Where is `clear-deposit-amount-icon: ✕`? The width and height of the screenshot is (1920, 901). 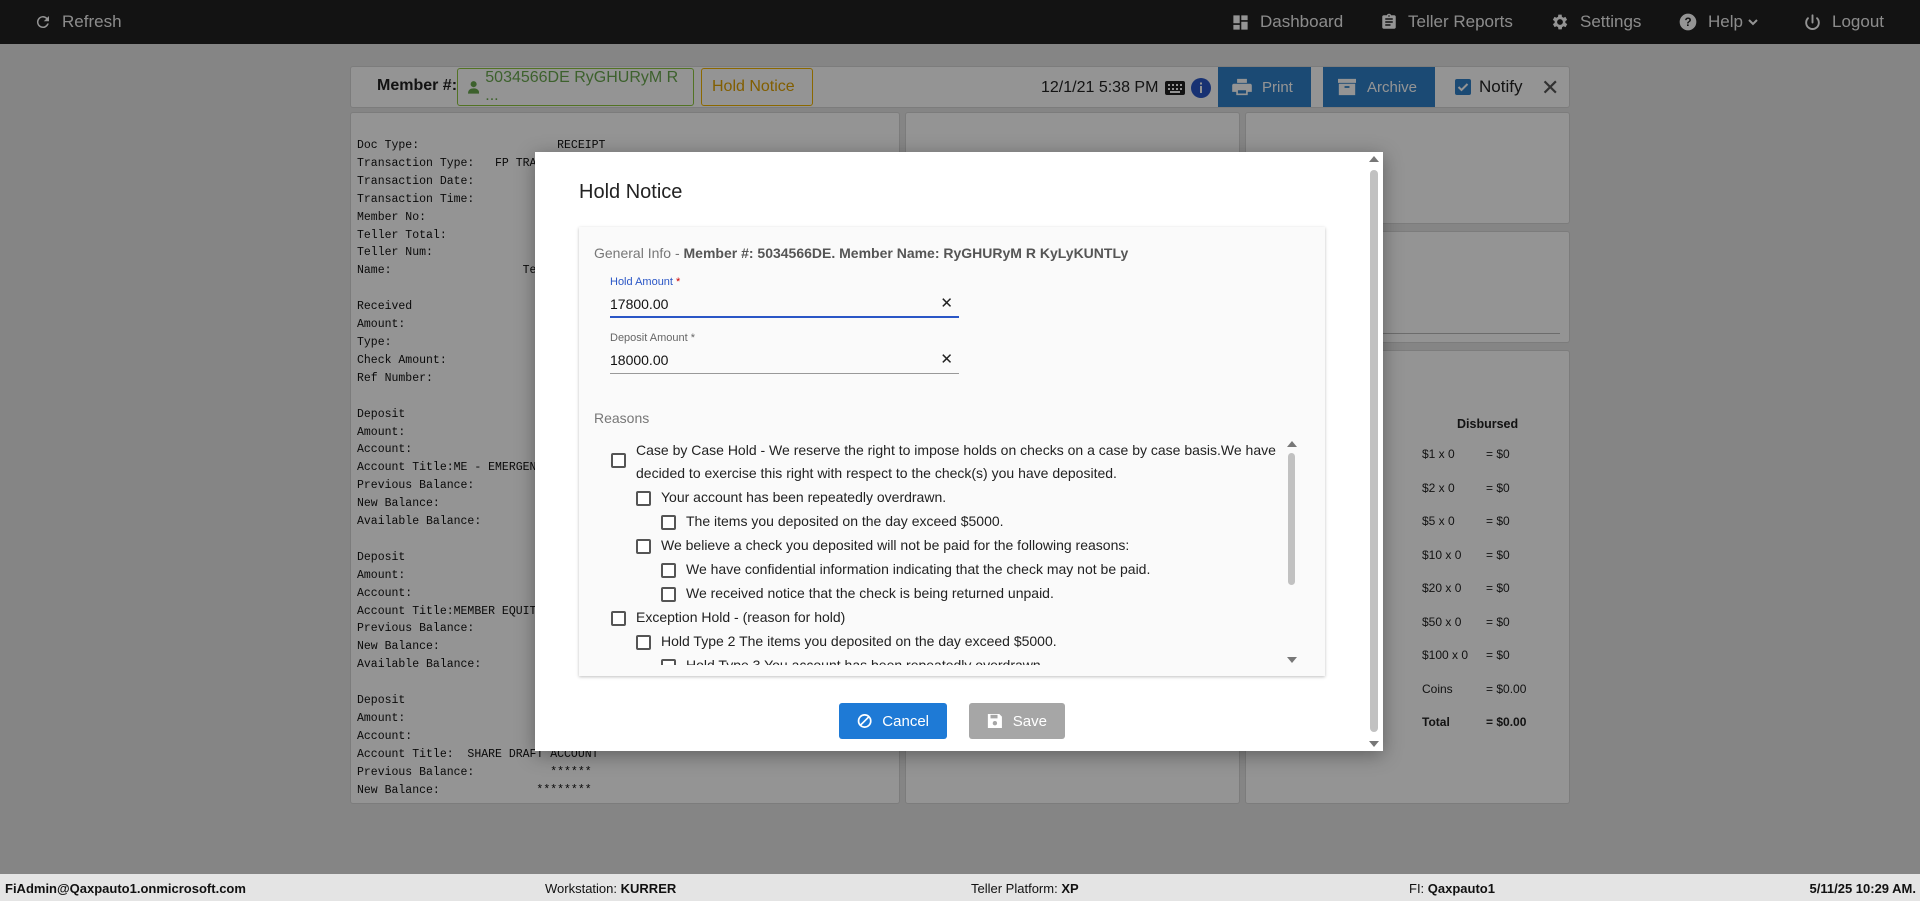 clear-deposit-amount-icon: ✕ is located at coordinates (946, 359).